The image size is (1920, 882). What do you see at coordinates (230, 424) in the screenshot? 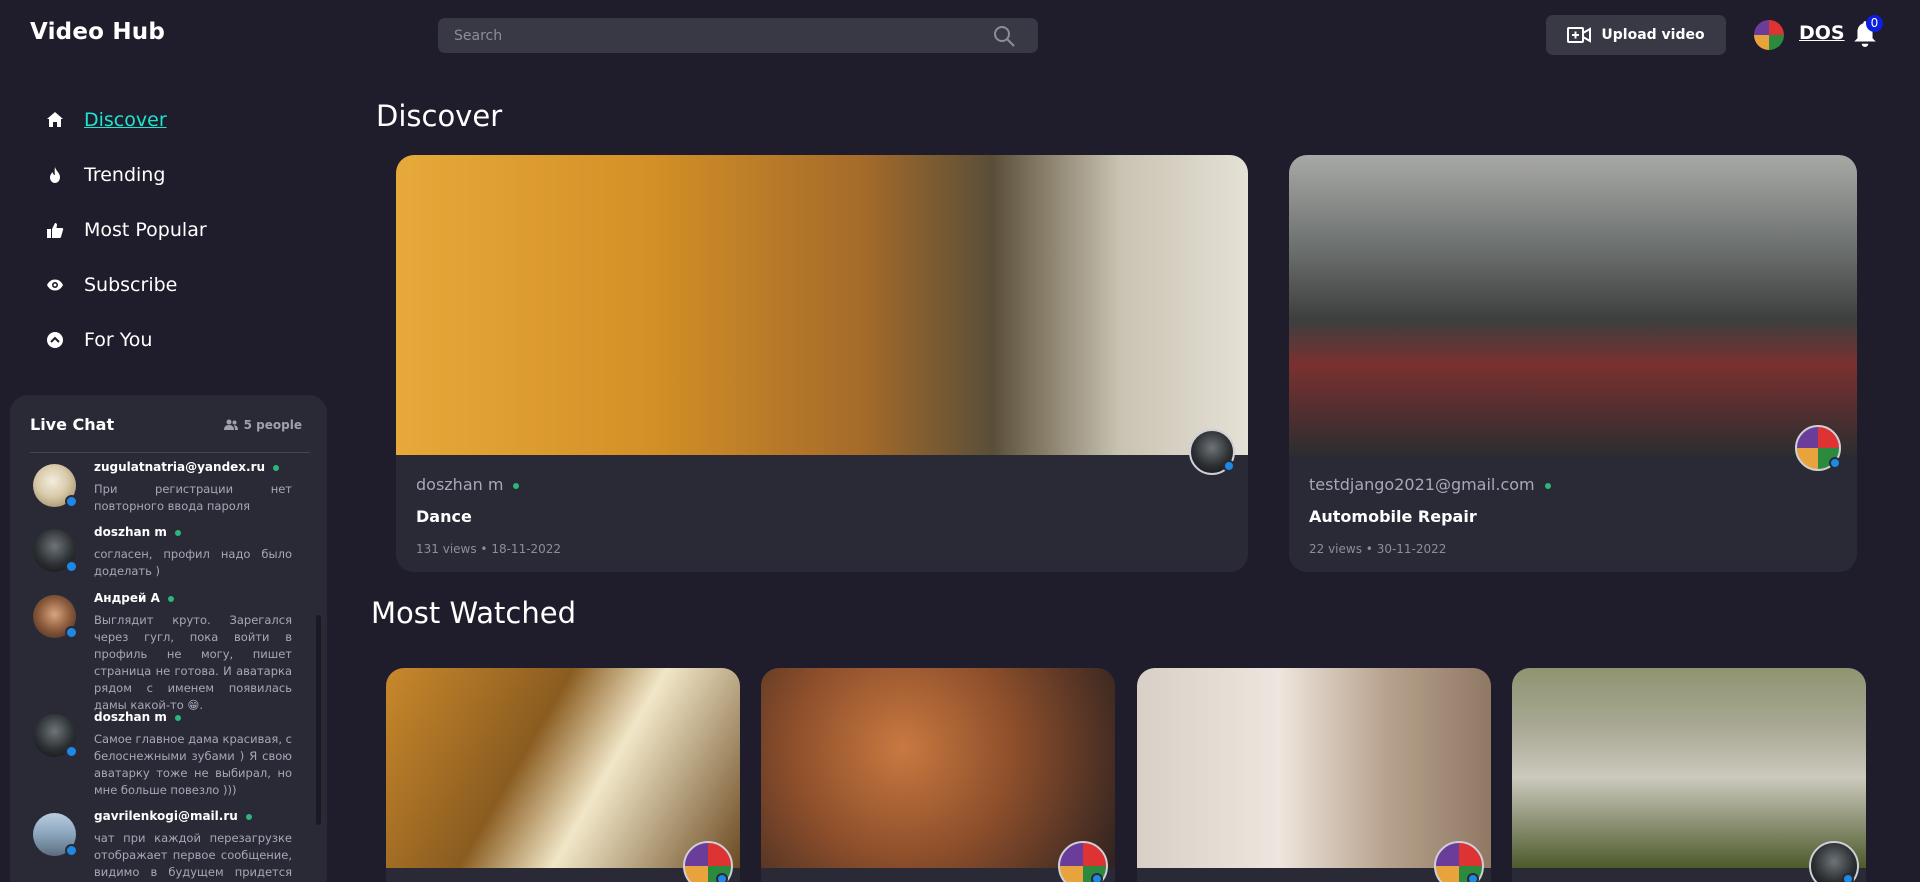
I see `people-icon` at bounding box center [230, 424].